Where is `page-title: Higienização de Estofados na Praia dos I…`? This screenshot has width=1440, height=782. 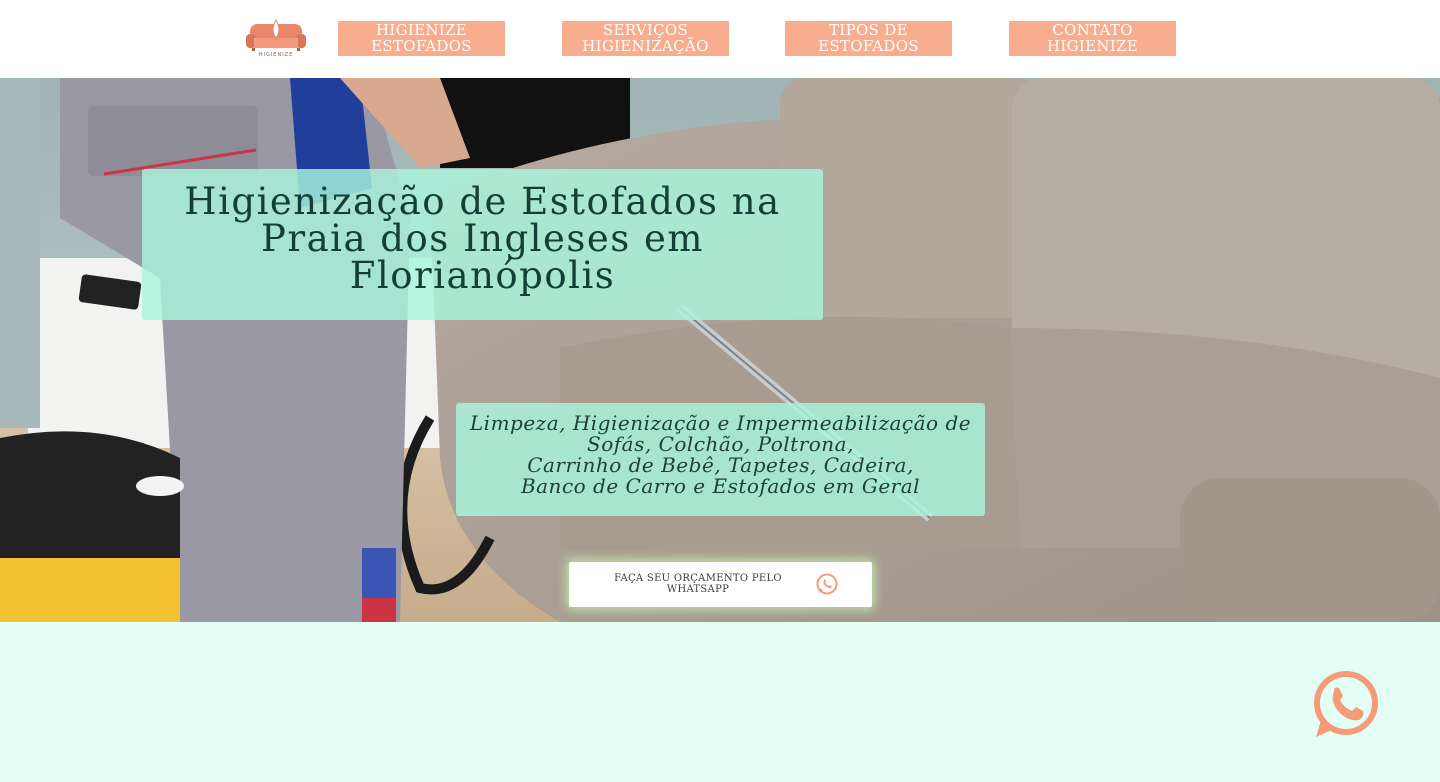
page-title: Higienização de Estofados na Praia dos I… is located at coordinates (482, 238).